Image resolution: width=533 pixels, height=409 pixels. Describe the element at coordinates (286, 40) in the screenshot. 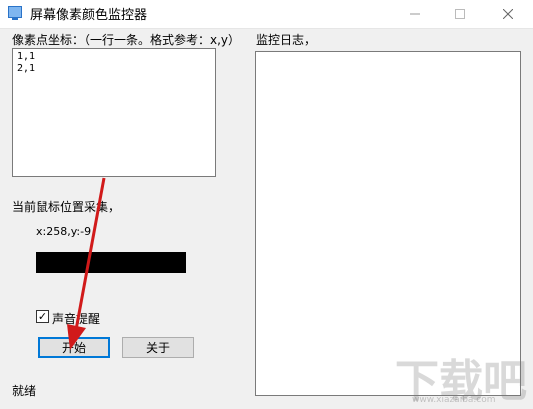

I see `log-label: 监控日志，` at that location.